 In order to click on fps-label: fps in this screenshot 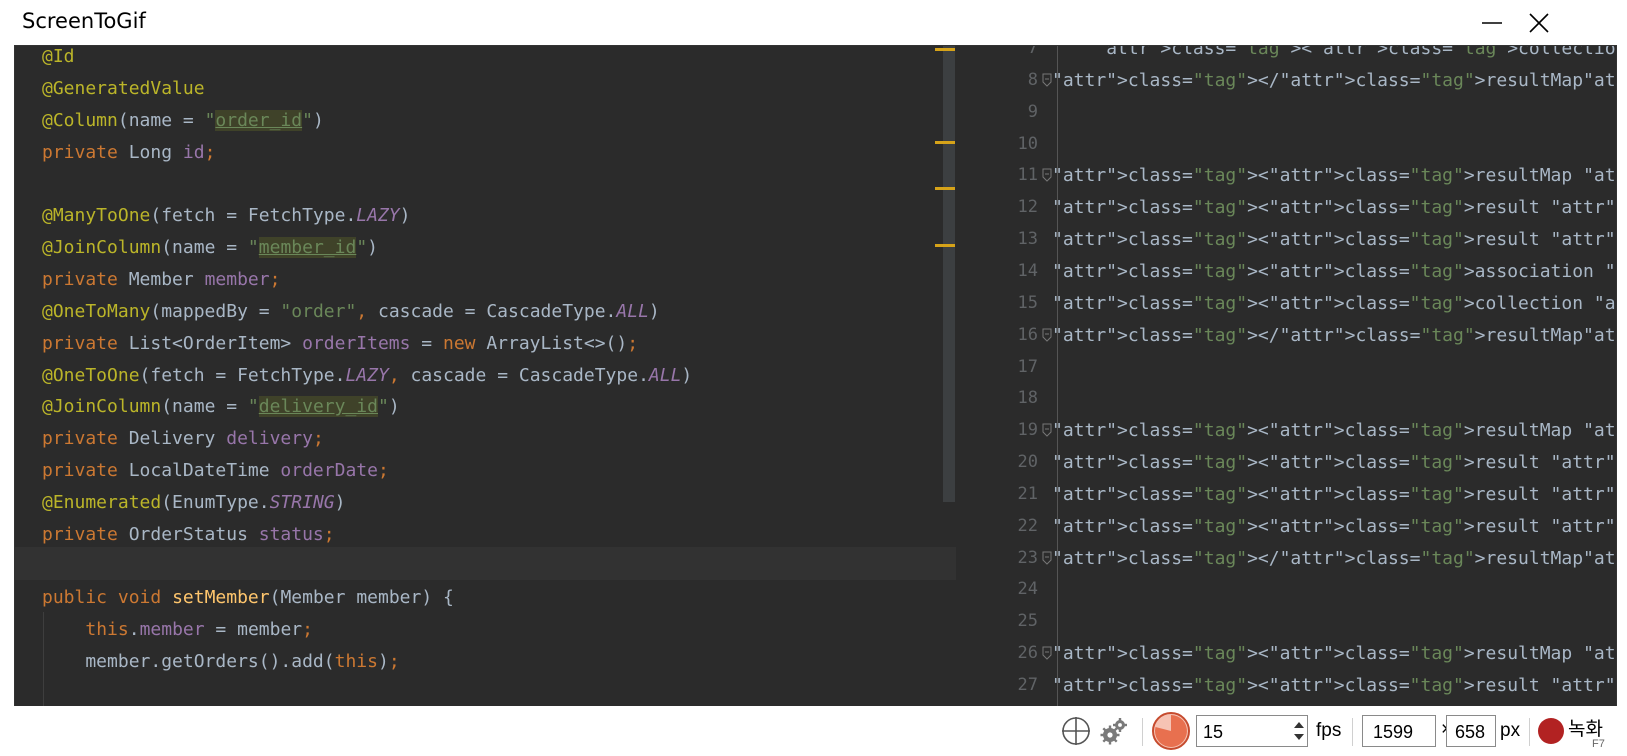, I will do `click(1329, 730)`.